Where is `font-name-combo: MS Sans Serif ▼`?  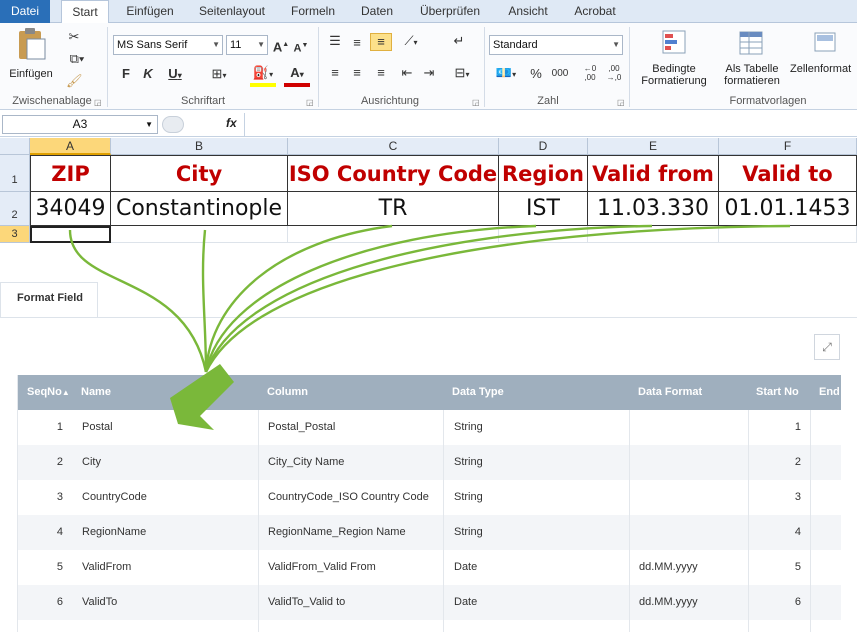
font-name-combo: MS Sans Serif ▼ is located at coordinates (168, 45).